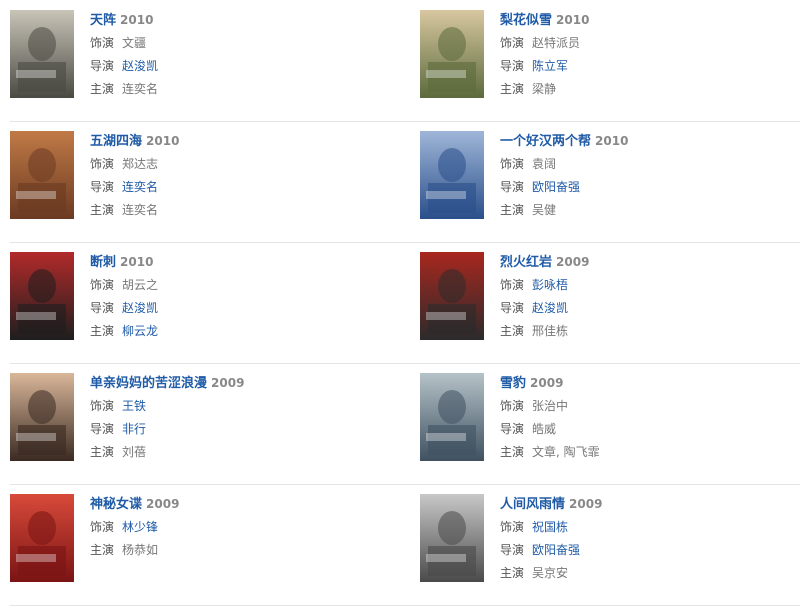 This screenshot has width=810, height=612. I want to click on film-item: 单亲妈妈的苦涩浪漫 2009 饰演 王铁 导演 非行 主演 刘蓓, so click(200, 418).